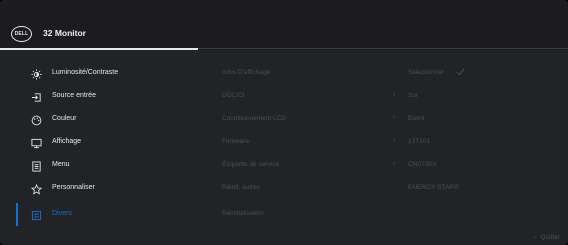 Image resolution: width=568 pixels, height=245 pixels. I want to click on submenu-key: Réinit. autres, so click(241, 187).